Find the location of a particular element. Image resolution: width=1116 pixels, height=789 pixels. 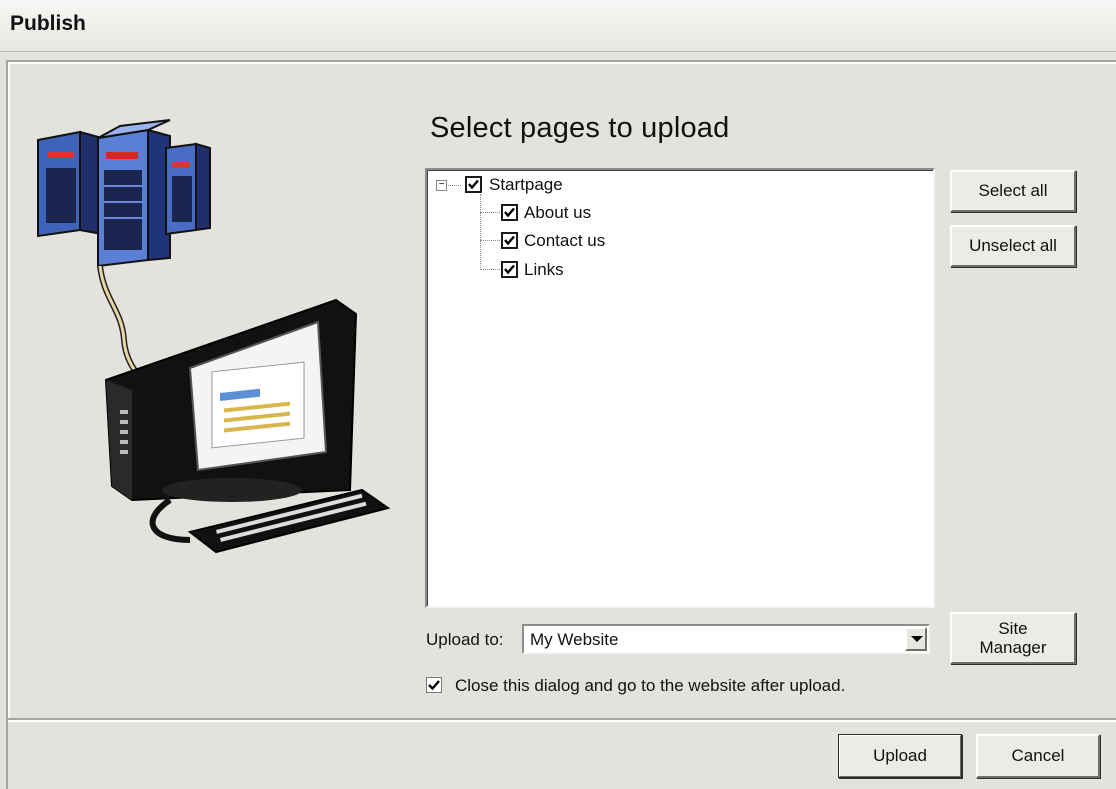

startpage-checkbox is located at coordinates (473, 184).